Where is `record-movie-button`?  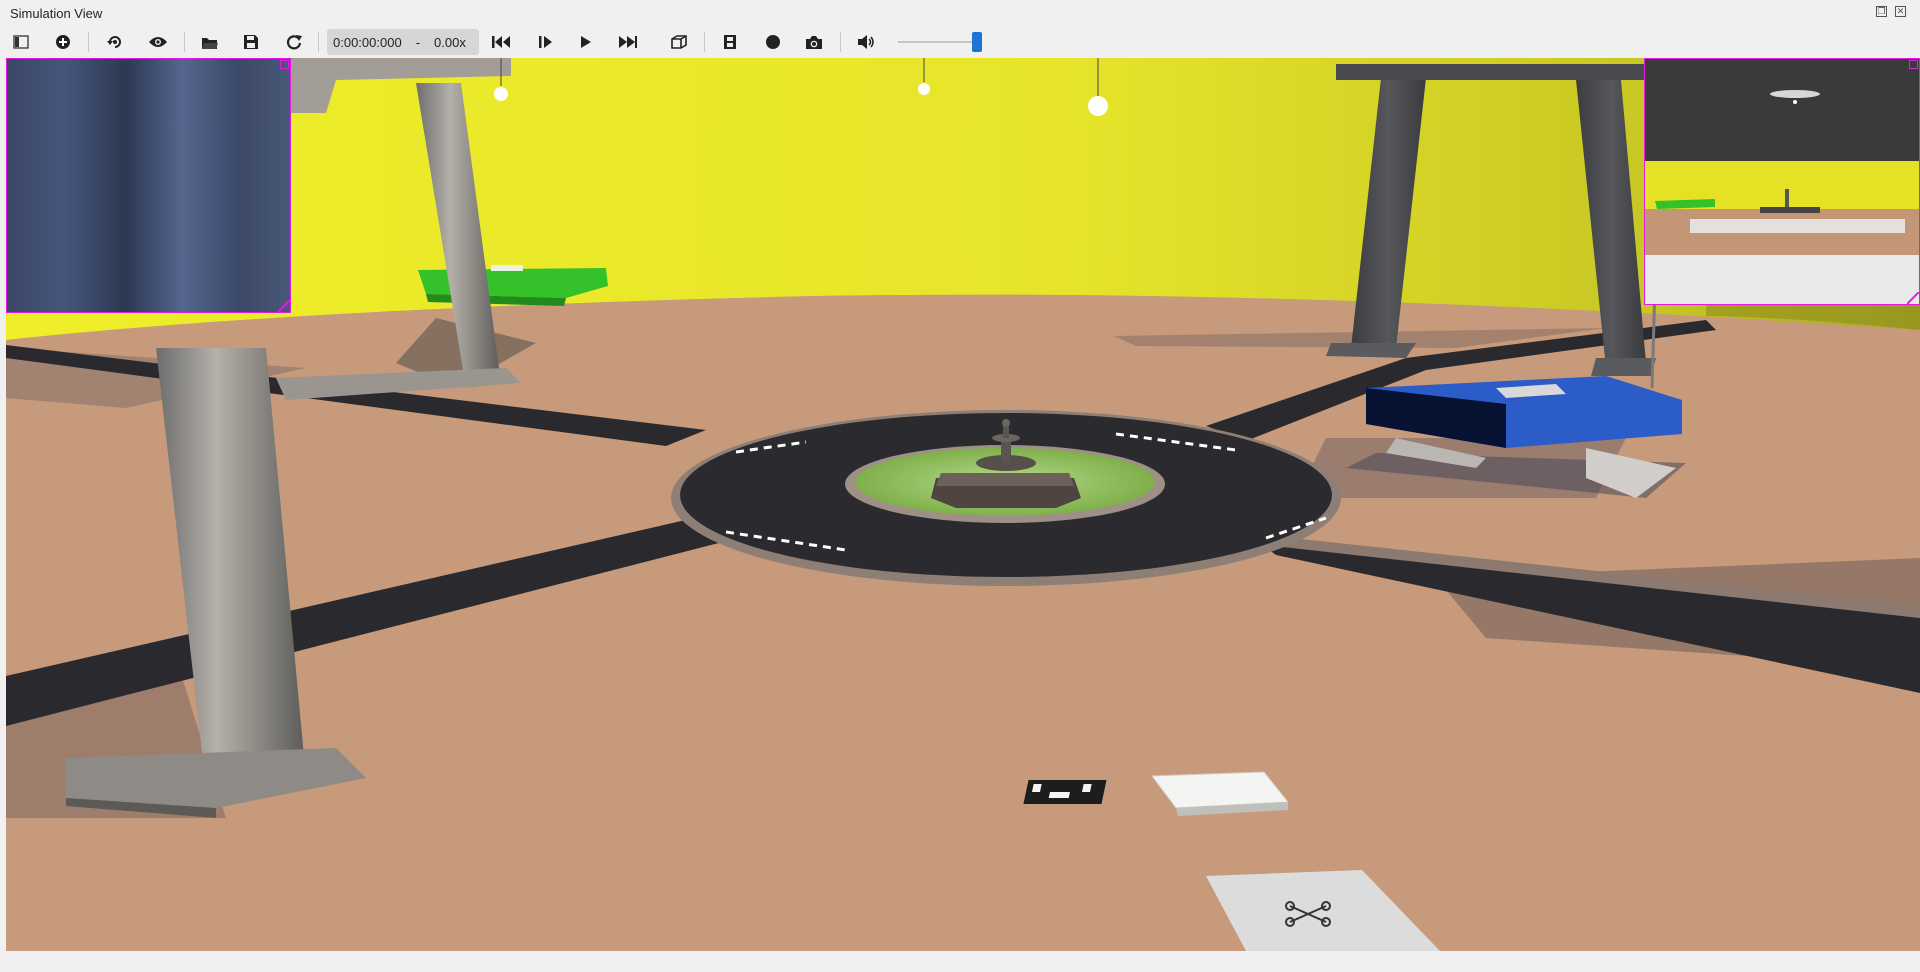
record-movie-button is located at coordinates (730, 42).